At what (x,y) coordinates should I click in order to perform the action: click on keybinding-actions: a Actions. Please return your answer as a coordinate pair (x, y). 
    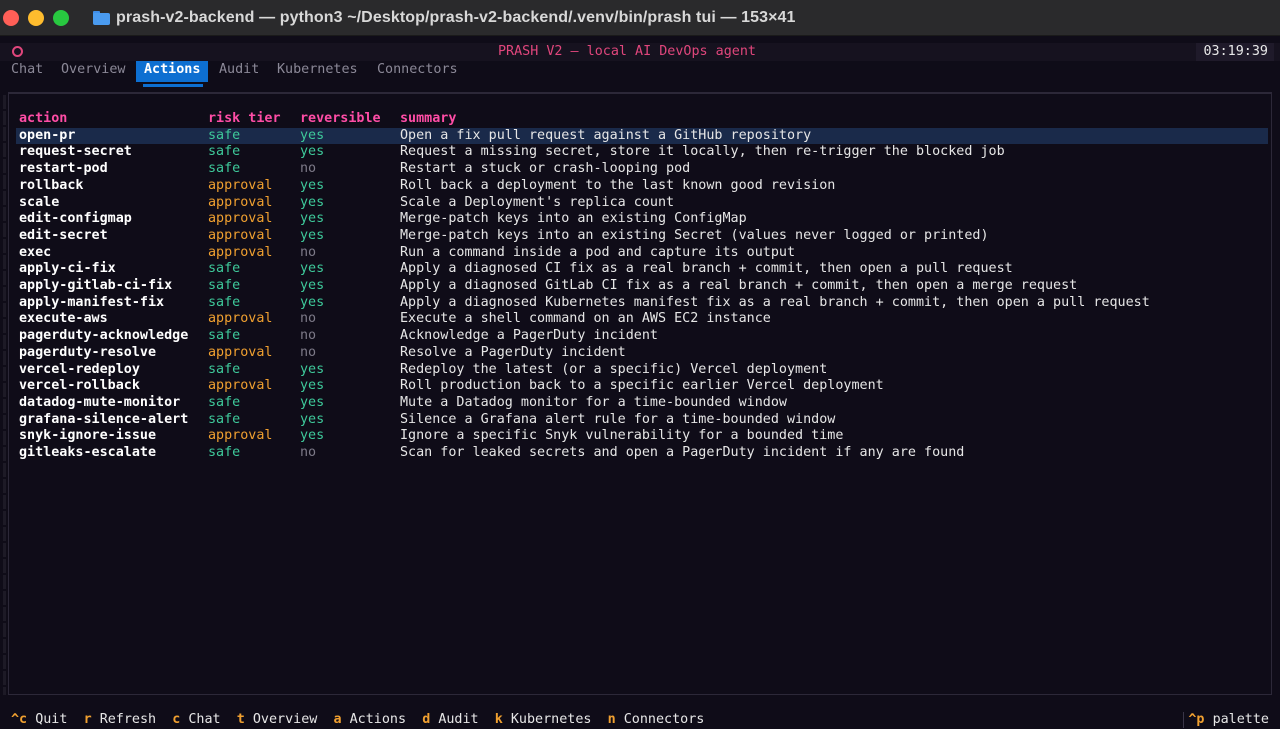
    Looking at the image, I should click on (370, 719).